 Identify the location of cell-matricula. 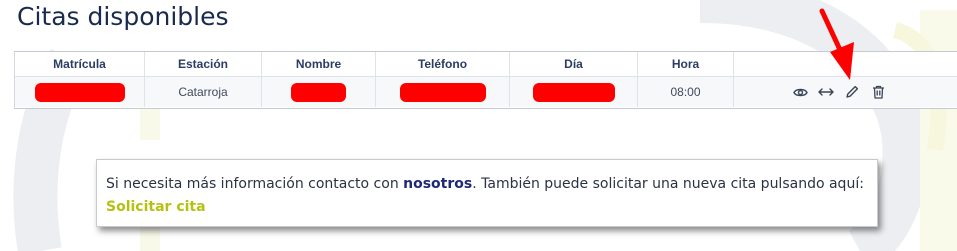
(80, 92).